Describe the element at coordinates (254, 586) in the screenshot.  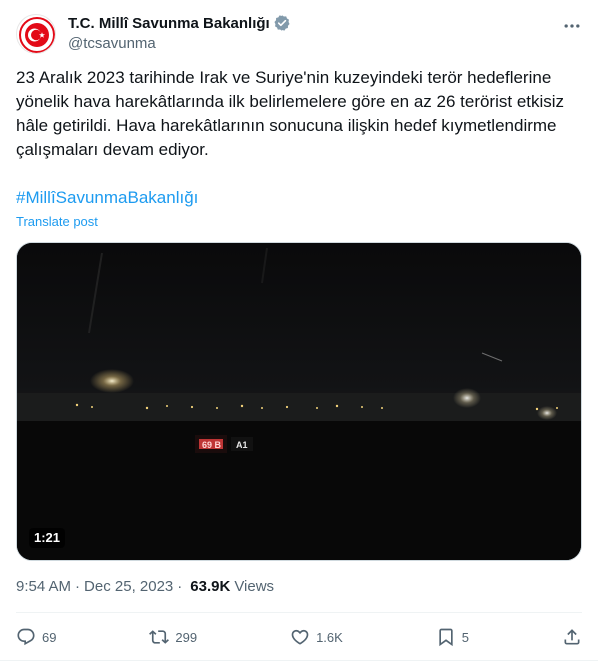
I see `views-label: Views` at that location.